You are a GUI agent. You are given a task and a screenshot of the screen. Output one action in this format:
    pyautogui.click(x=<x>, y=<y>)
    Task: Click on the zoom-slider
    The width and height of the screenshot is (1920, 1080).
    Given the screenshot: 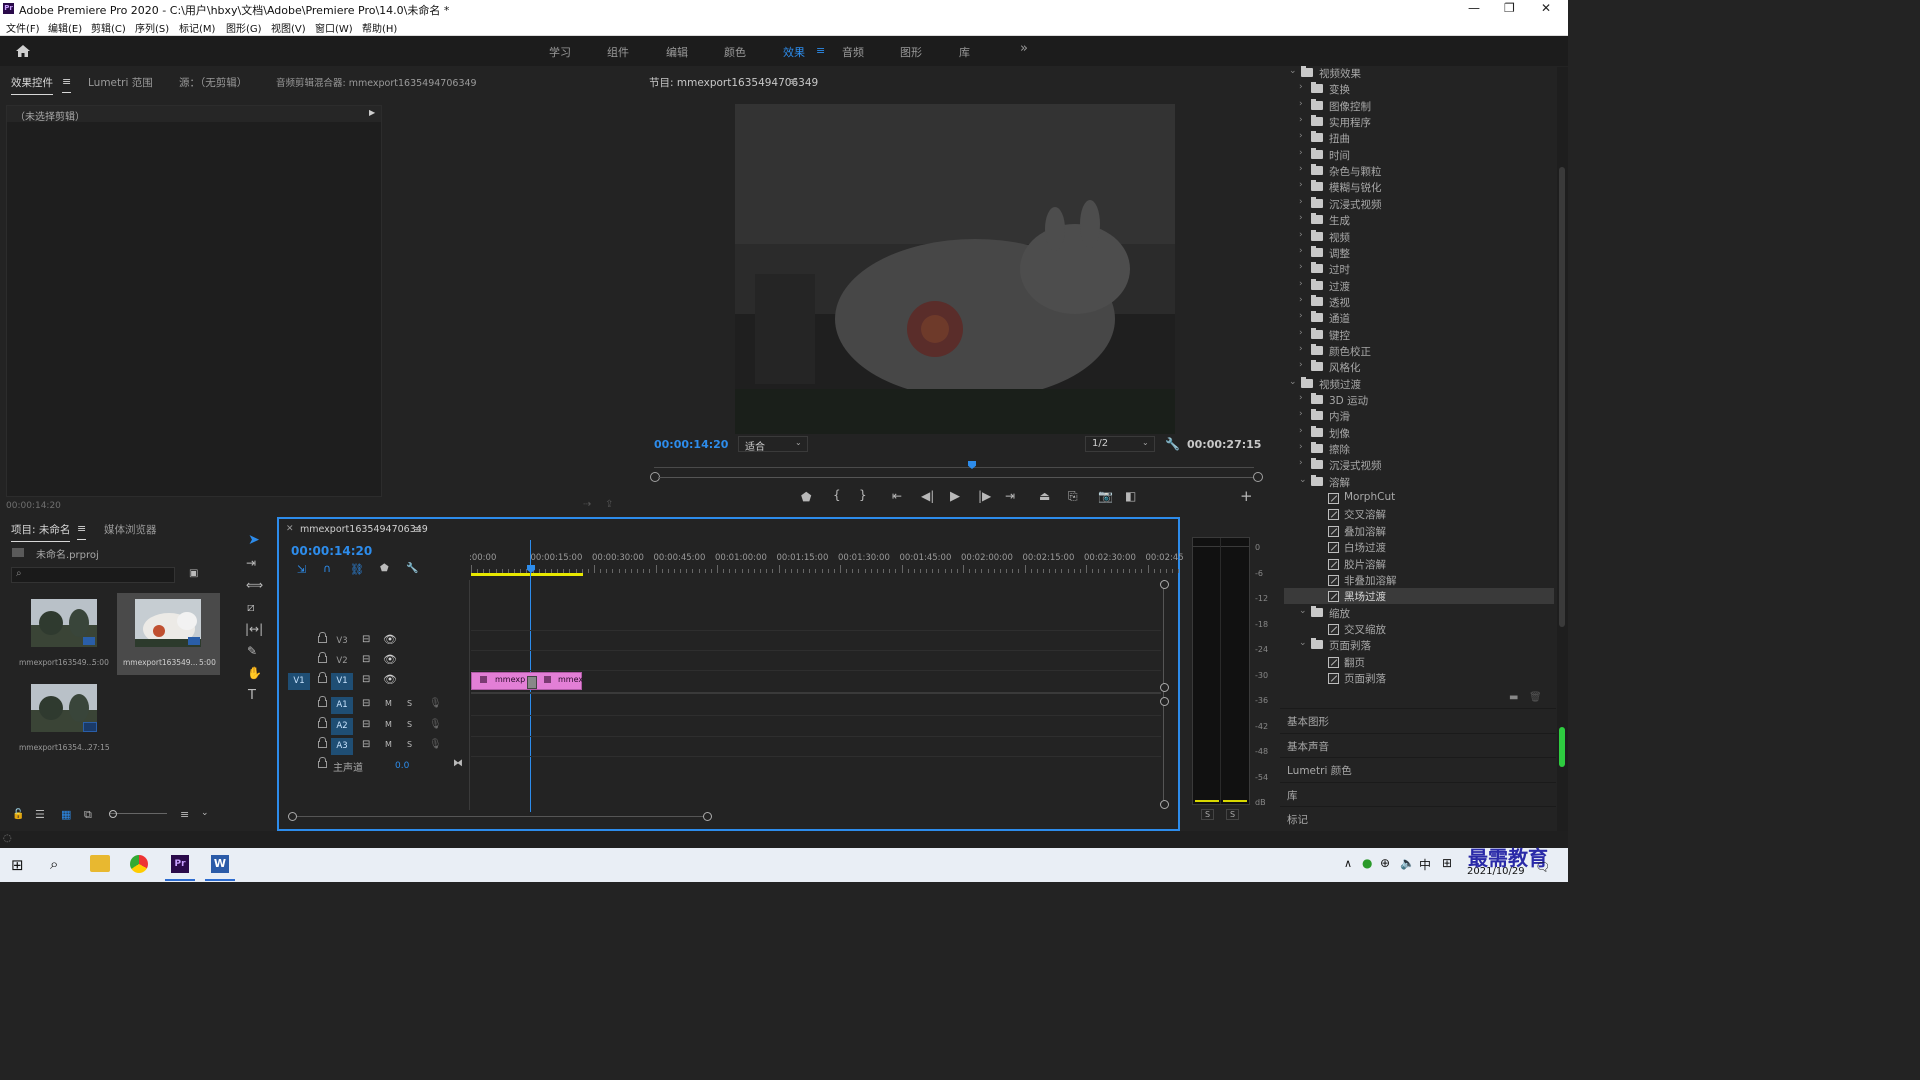 What is the action you would take?
    pyautogui.click(x=138, y=814)
    